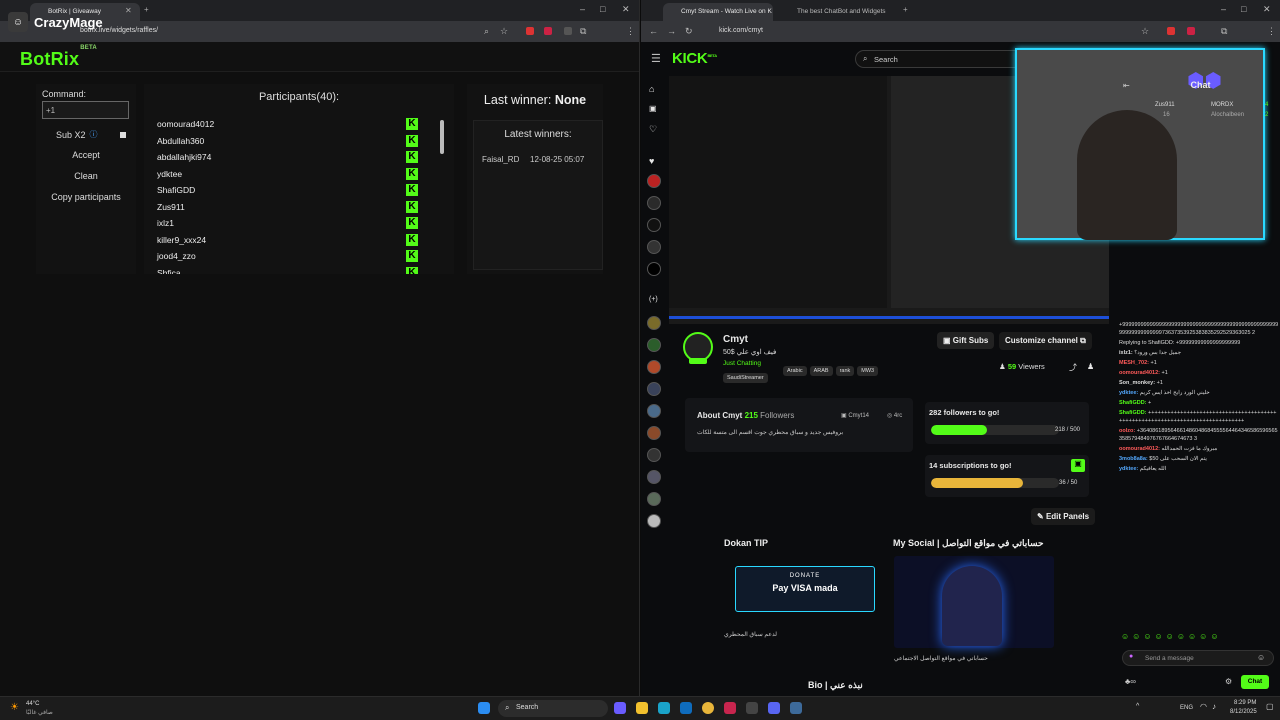 The image size is (1280, 720). I want to click on tab-kick: Cmyt Stream - Watch Live on K, so click(718, 12).